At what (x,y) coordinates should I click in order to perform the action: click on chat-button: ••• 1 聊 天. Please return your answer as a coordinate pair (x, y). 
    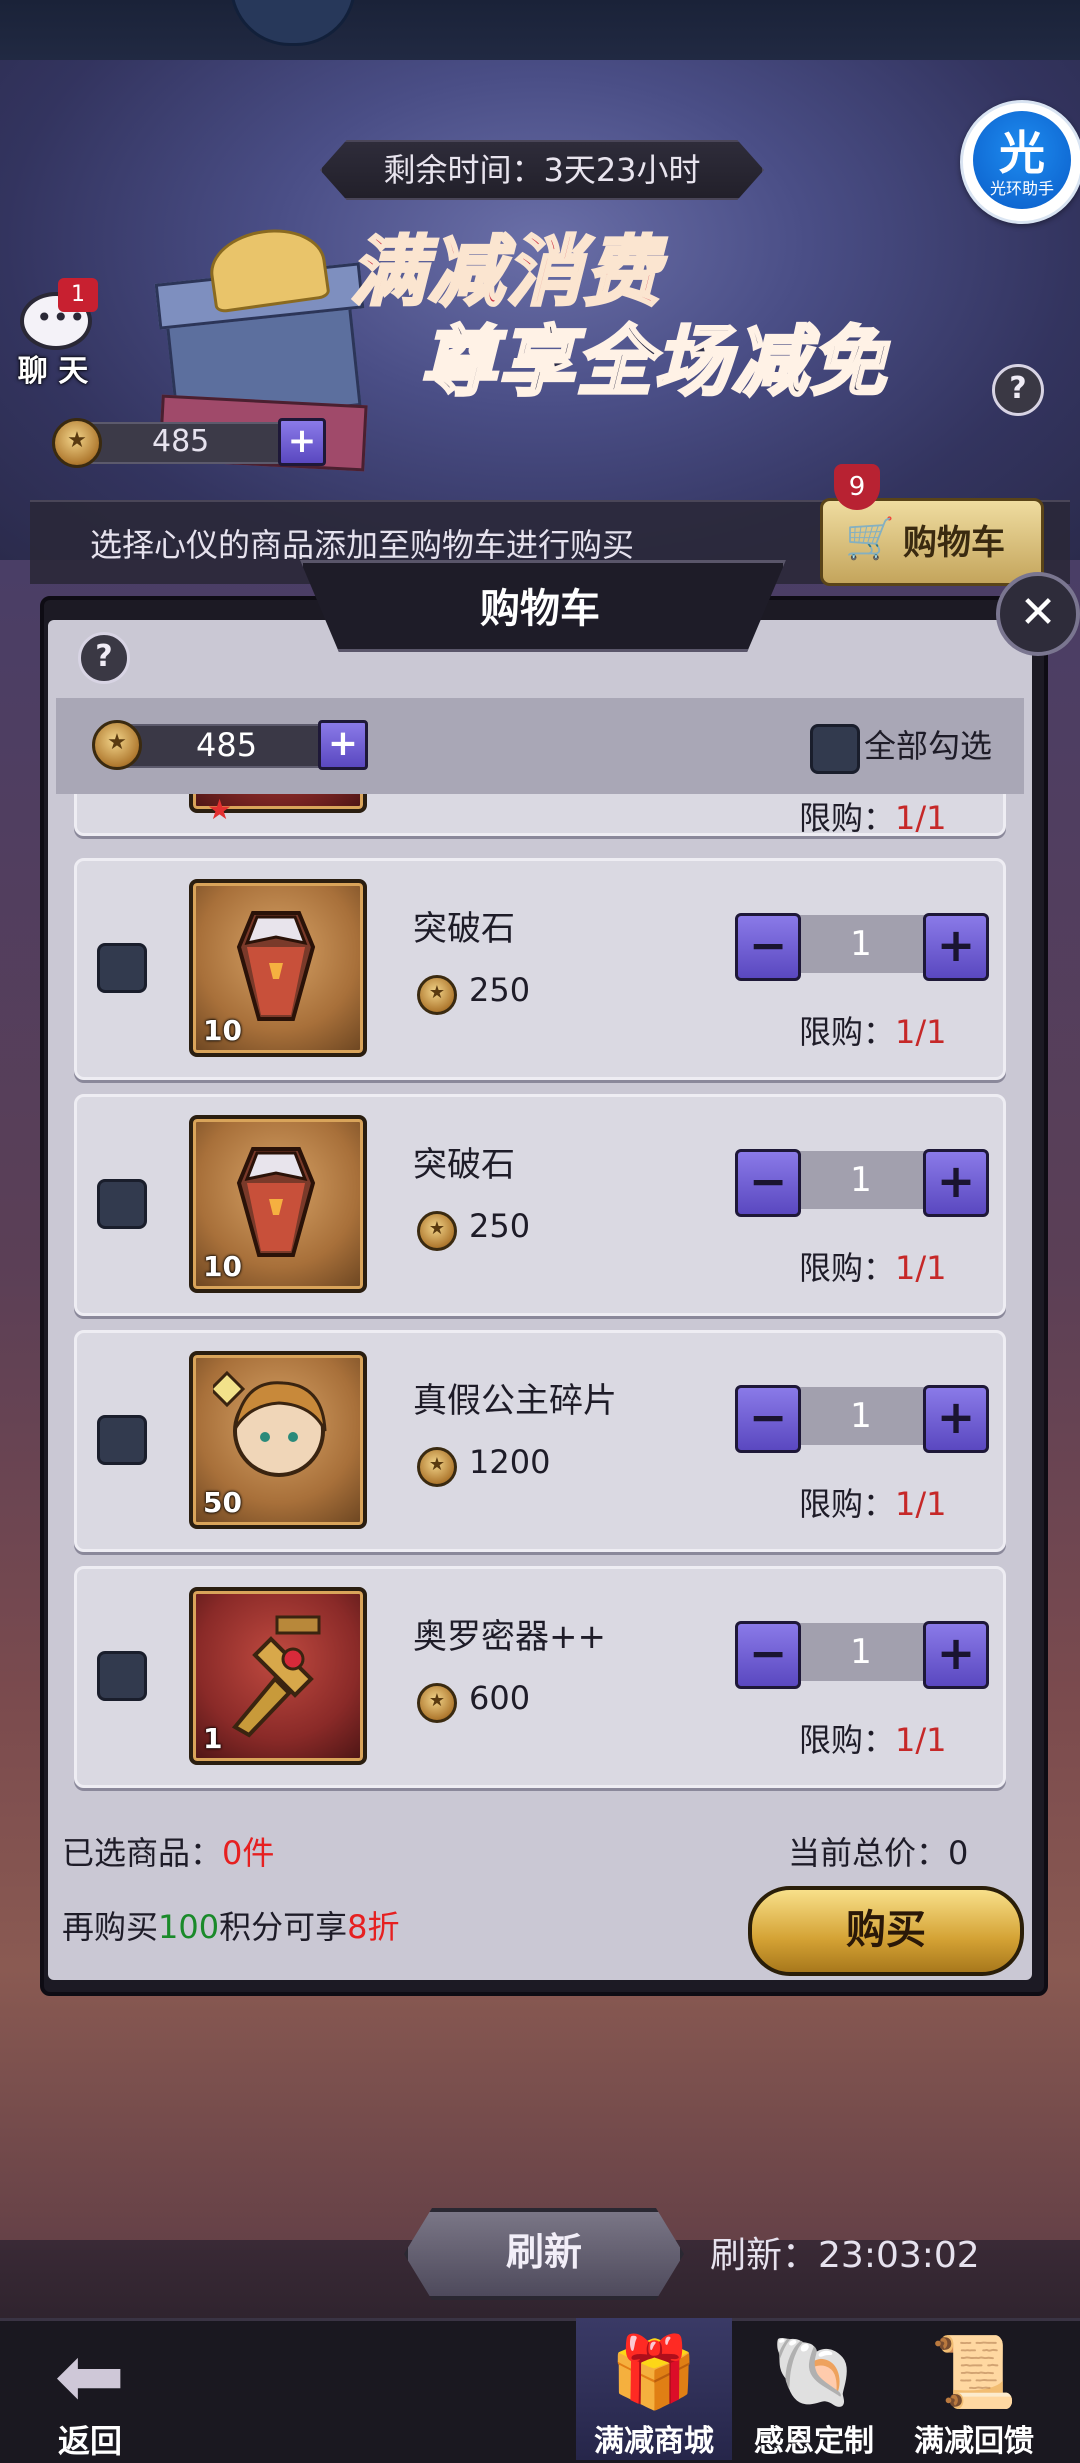
    Looking at the image, I should click on (53, 333).